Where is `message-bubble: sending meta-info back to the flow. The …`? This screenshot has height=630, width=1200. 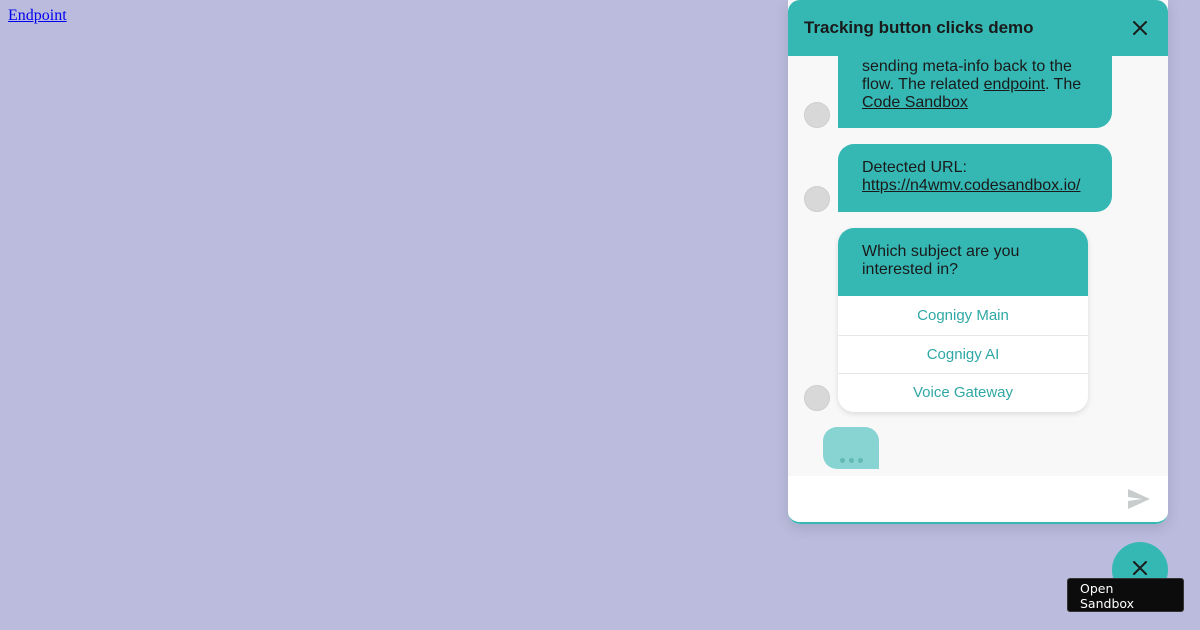
message-bubble: sending meta-info back to the flow. The … is located at coordinates (975, 92).